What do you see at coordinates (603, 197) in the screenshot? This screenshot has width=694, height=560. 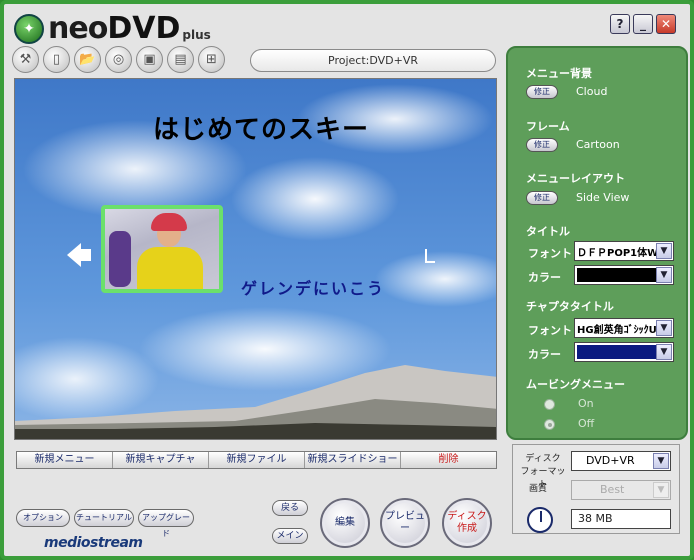 I see `layout-value: Side View` at bounding box center [603, 197].